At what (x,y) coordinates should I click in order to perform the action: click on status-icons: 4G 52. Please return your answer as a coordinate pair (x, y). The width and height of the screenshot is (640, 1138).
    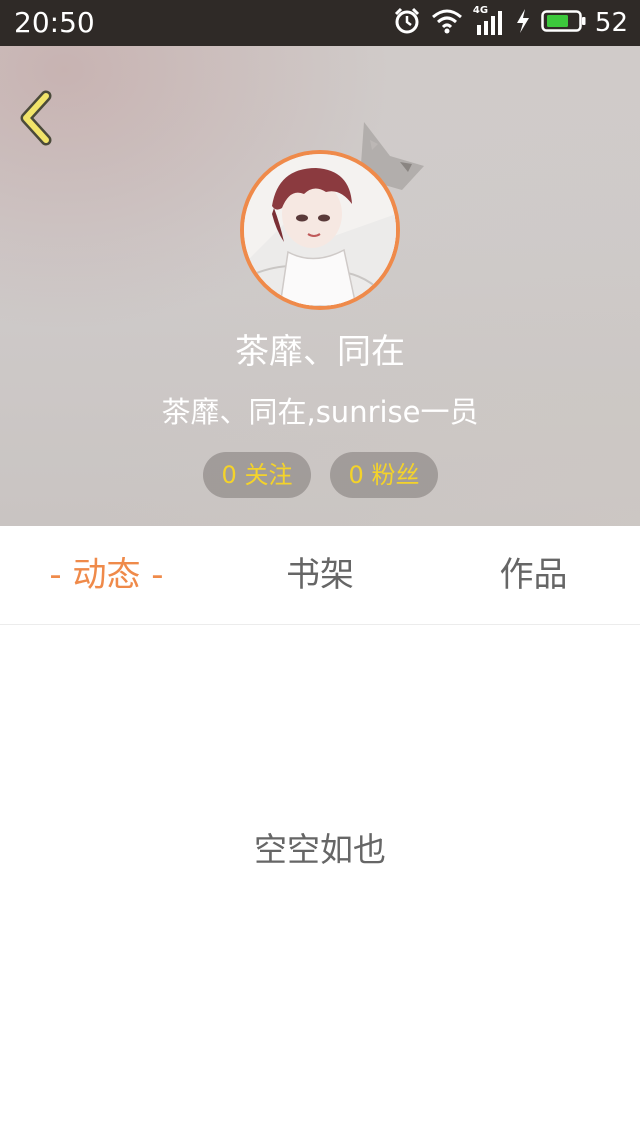
    Looking at the image, I should click on (505, 22).